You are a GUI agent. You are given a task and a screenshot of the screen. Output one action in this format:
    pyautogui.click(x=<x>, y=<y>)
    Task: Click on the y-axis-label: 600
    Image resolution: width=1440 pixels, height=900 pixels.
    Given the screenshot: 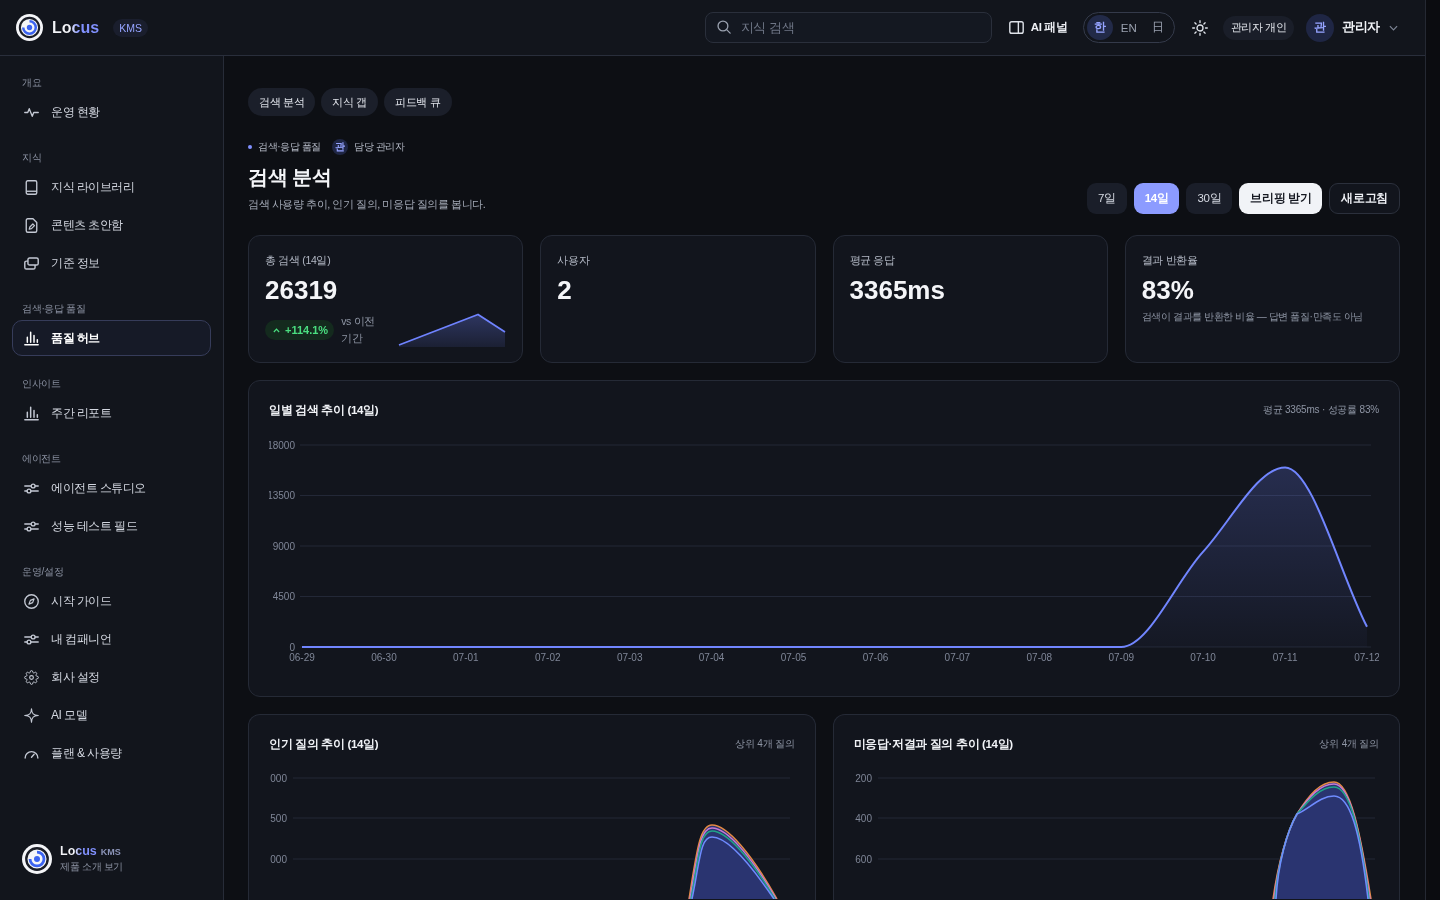 What is the action you would take?
    pyautogui.click(x=863, y=859)
    